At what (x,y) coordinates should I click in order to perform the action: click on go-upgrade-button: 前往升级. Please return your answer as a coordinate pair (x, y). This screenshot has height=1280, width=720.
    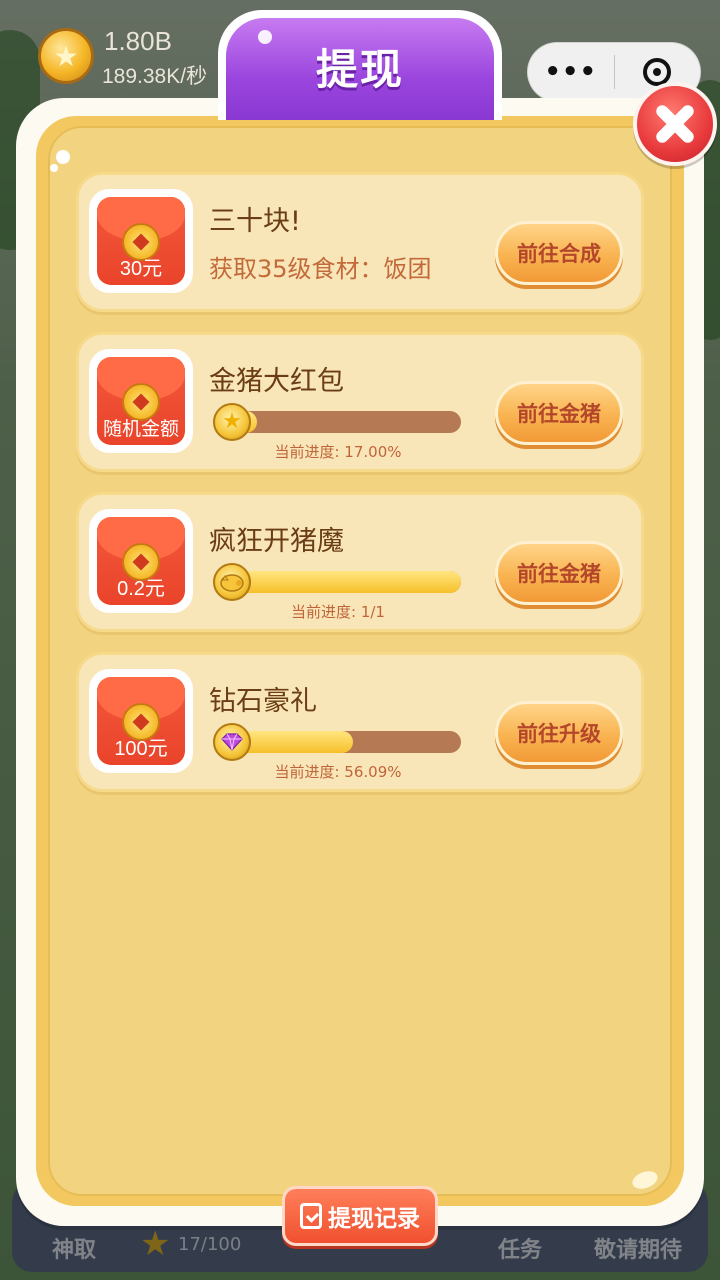
    Looking at the image, I should click on (559, 733).